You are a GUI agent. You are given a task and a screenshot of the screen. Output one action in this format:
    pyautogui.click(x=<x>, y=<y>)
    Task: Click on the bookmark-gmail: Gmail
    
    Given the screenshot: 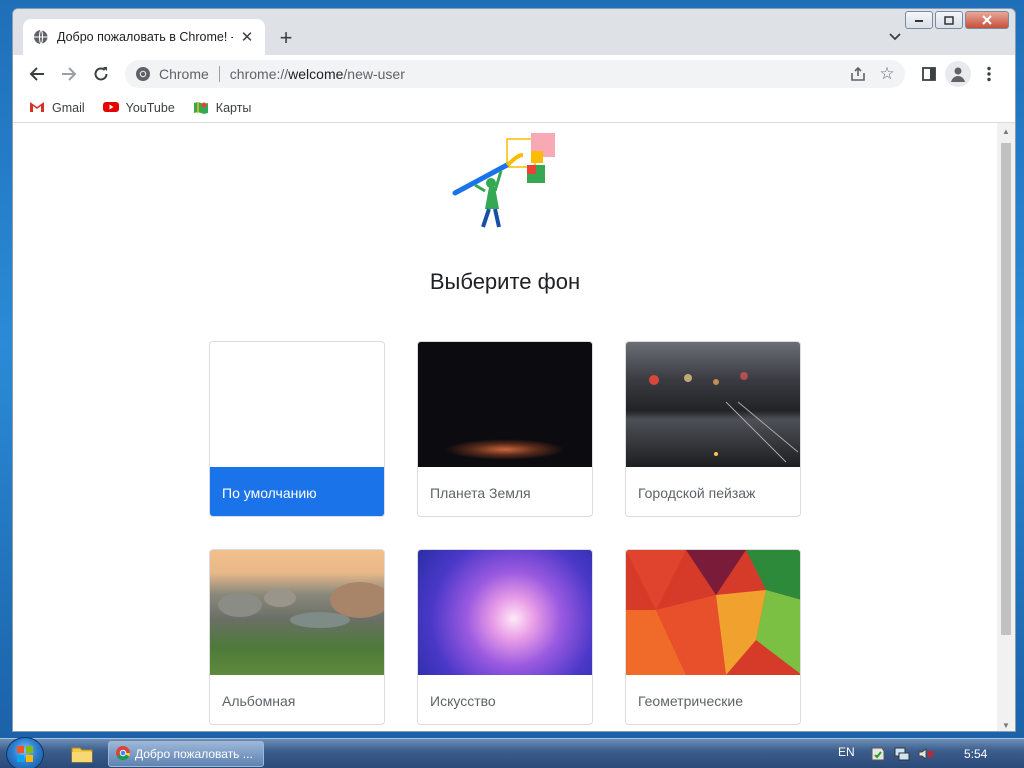 What is the action you would take?
    pyautogui.click(x=57, y=108)
    